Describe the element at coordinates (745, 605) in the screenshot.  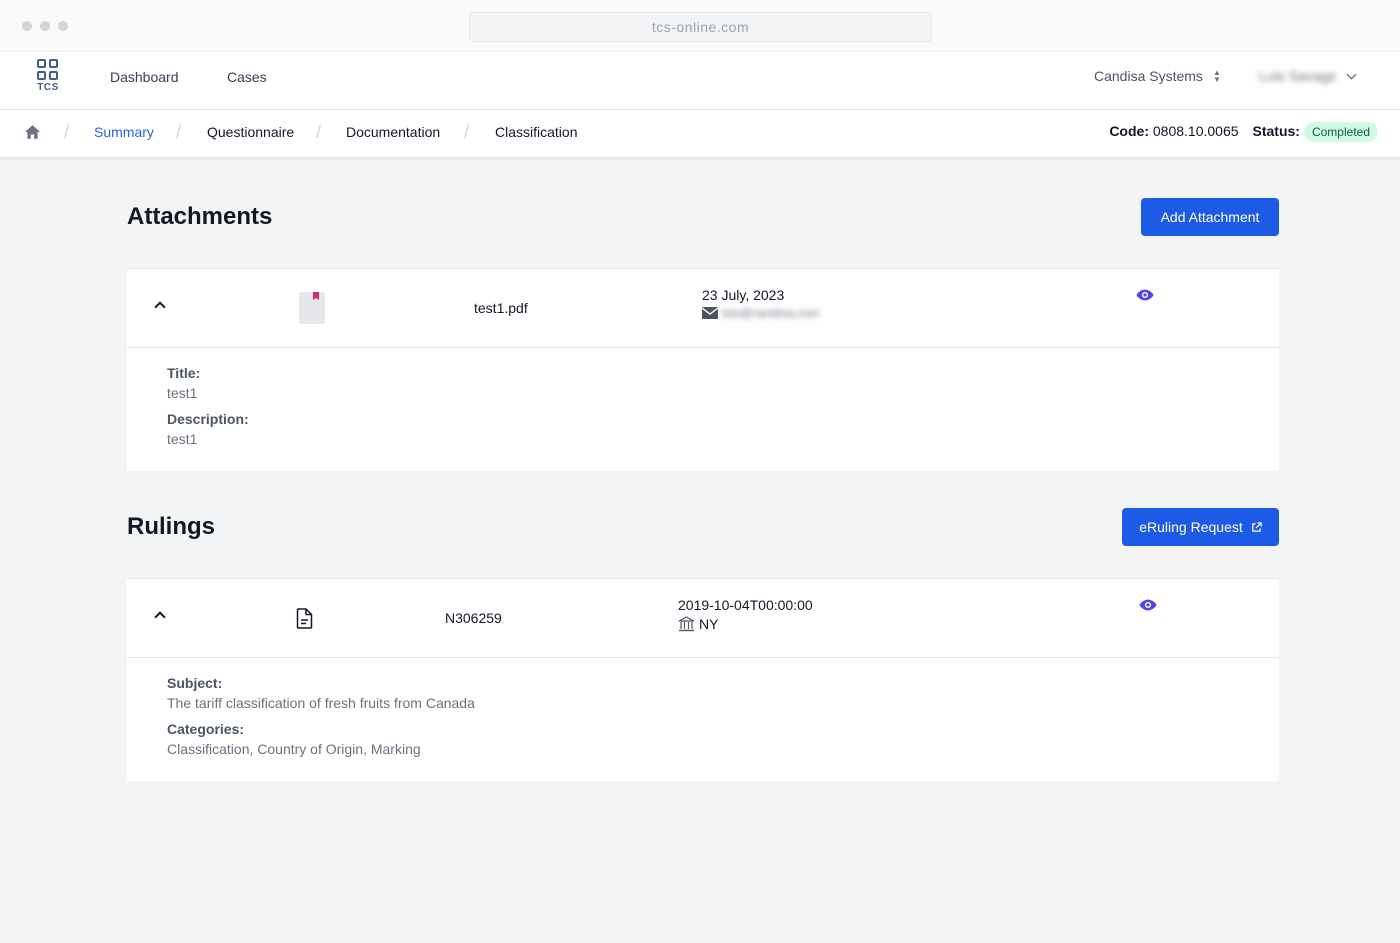
I see `ruling-date: 2019-10-04T00:00:00` at that location.